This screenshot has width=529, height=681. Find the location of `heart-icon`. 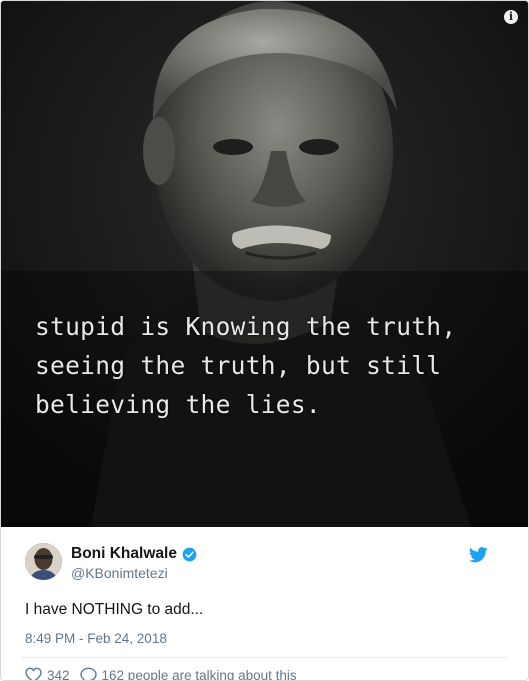

heart-icon is located at coordinates (33, 673).